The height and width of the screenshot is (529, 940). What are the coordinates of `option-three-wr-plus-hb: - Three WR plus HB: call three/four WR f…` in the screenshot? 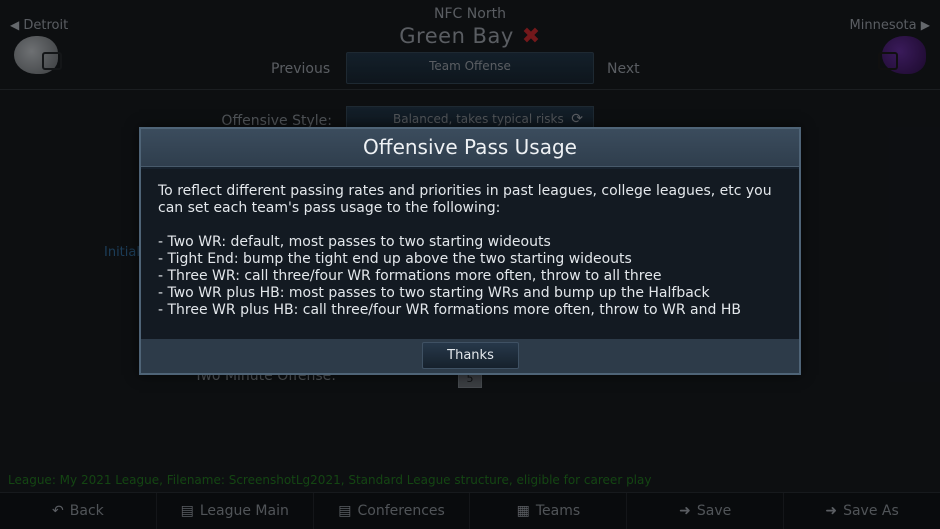 It's located at (449, 310).